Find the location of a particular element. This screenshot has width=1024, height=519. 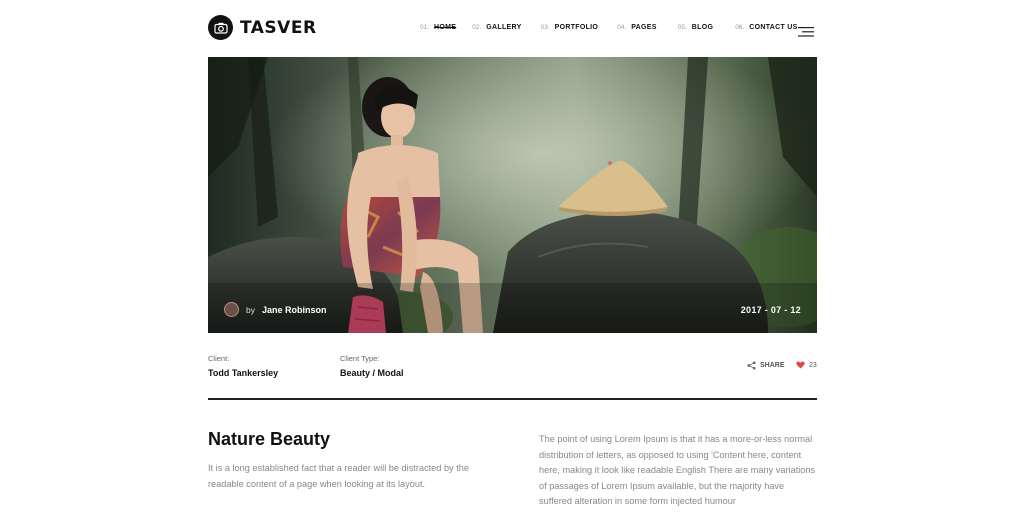

nav-number: 06. is located at coordinates (740, 27).